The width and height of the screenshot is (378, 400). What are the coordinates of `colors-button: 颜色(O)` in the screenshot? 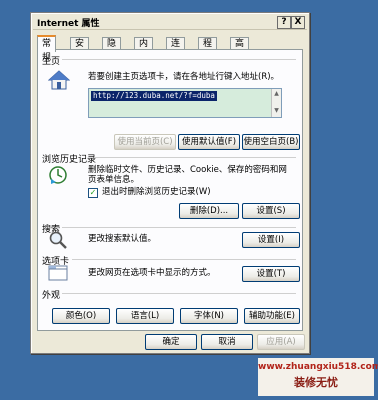 It's located at (81, 316).